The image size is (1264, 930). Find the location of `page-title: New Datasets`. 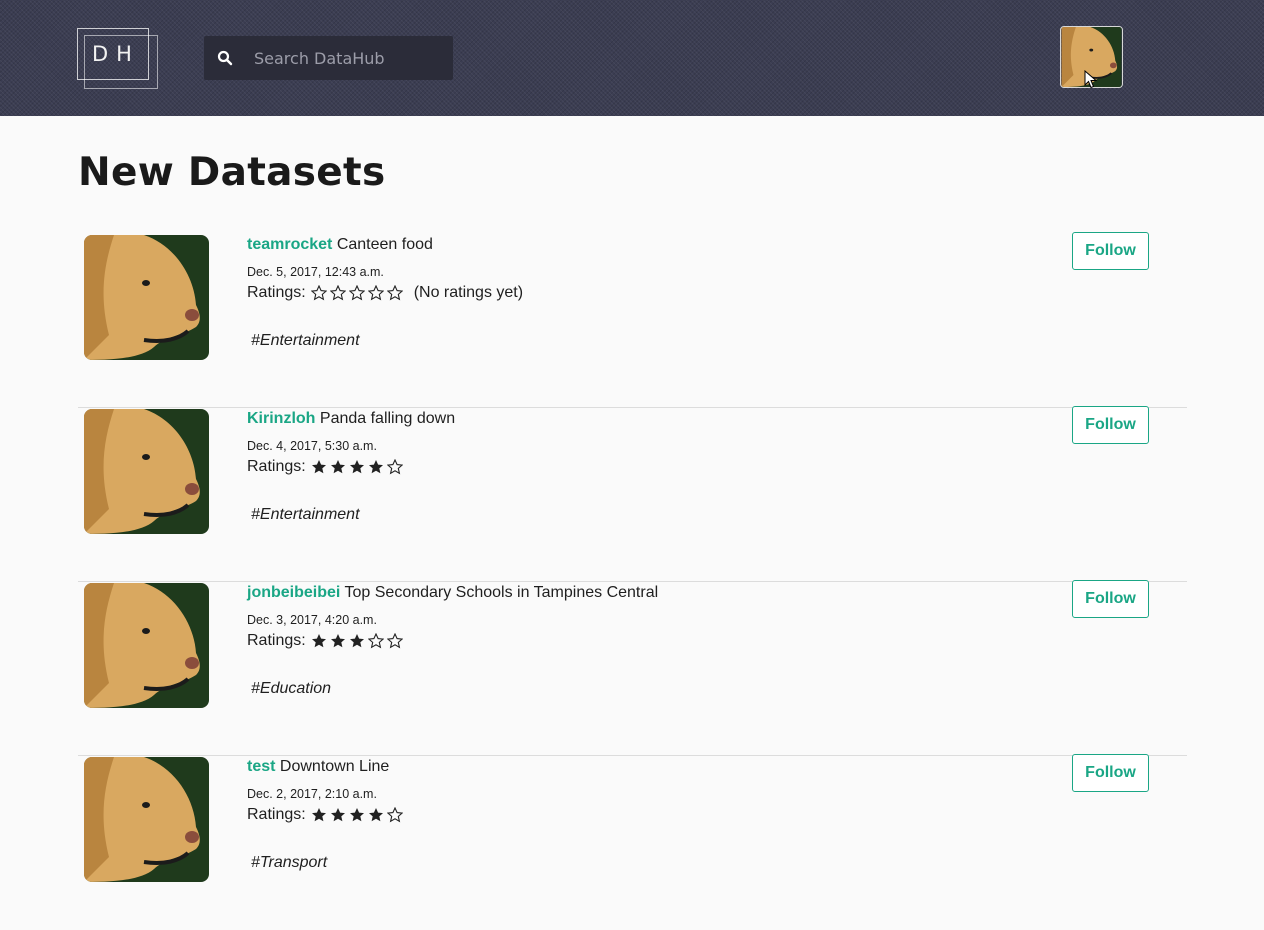

page-title: New Datasets is located at coordinates (232, 172).